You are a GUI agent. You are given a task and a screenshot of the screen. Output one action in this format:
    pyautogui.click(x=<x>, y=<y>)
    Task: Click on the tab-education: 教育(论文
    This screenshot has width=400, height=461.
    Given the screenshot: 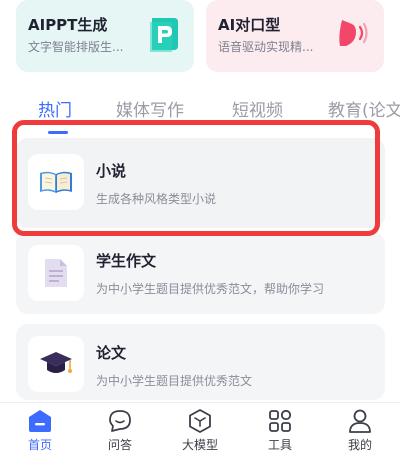 What is the action you would take?
    pyautogui.click(x=364, y=108)
    